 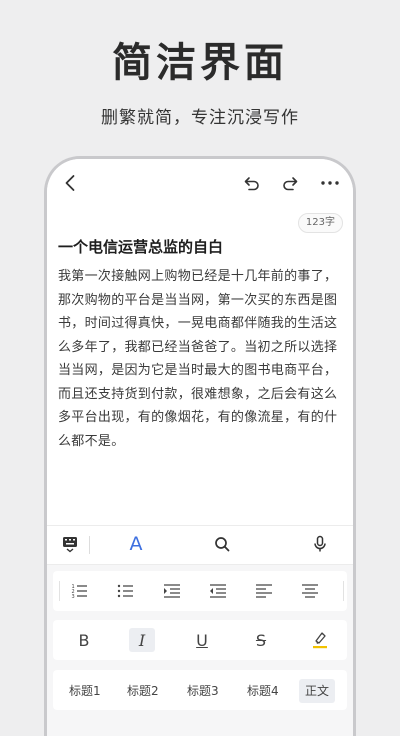 What do you see at coordinates (317, 691) in the screenshot?
I see `body-text-option: 正文` at bounding box center [317, 691].